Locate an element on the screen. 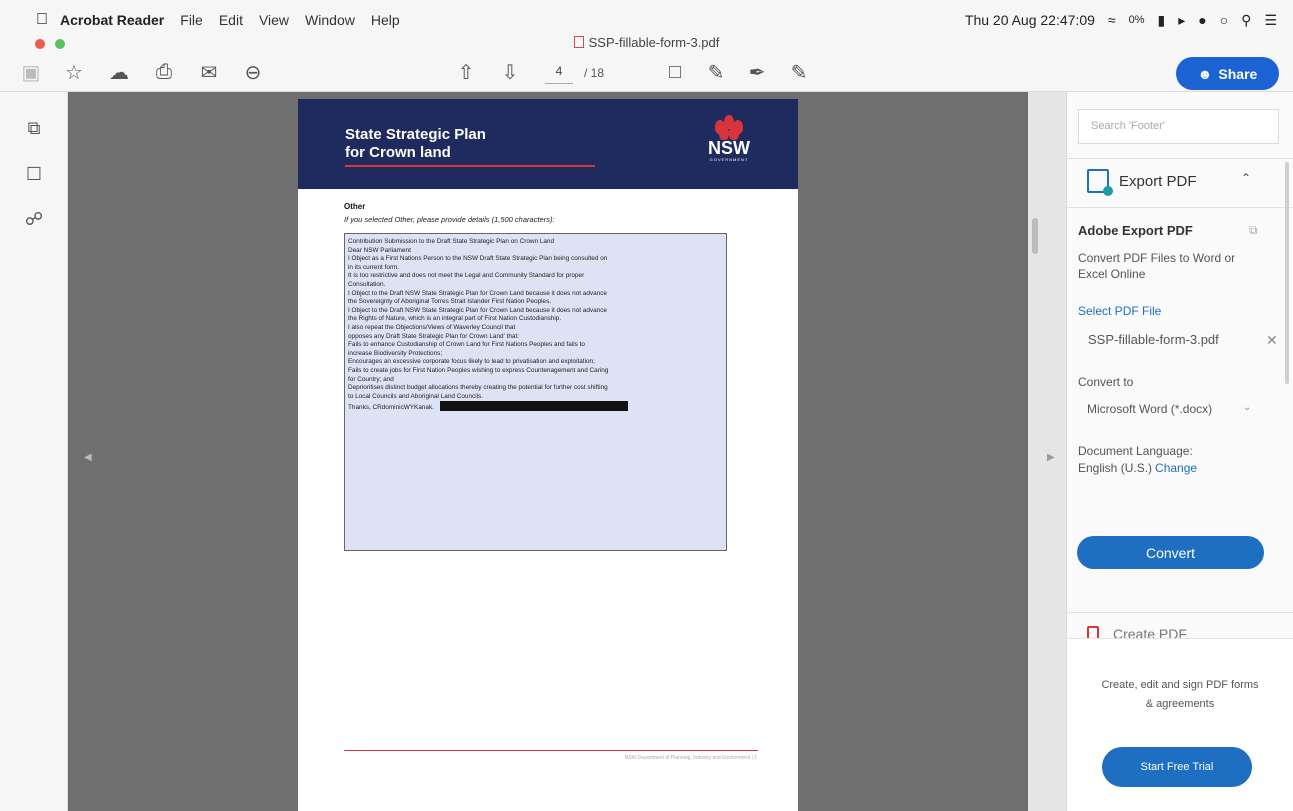  document-language: English (U.S.) Change is located at coordinates (1137, 468).